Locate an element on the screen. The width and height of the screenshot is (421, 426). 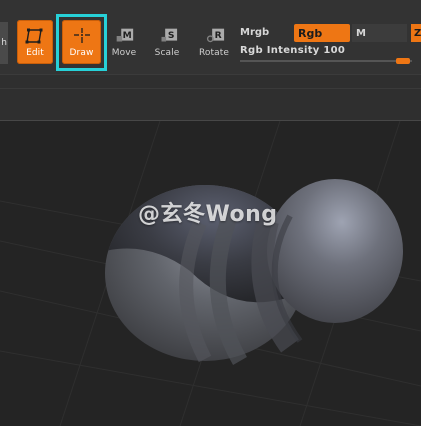
m-button-label: M is located at coordinates (361, 33).